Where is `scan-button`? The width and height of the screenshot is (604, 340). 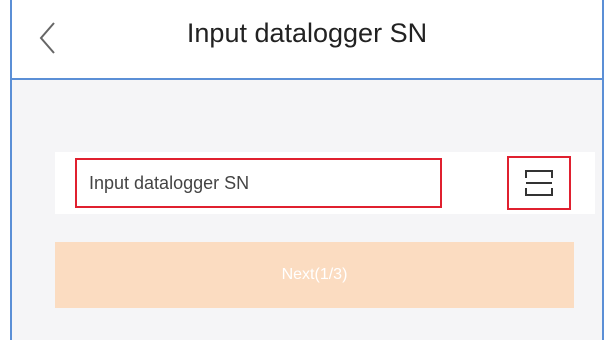 scan-button is located at coordinates (539, 183).